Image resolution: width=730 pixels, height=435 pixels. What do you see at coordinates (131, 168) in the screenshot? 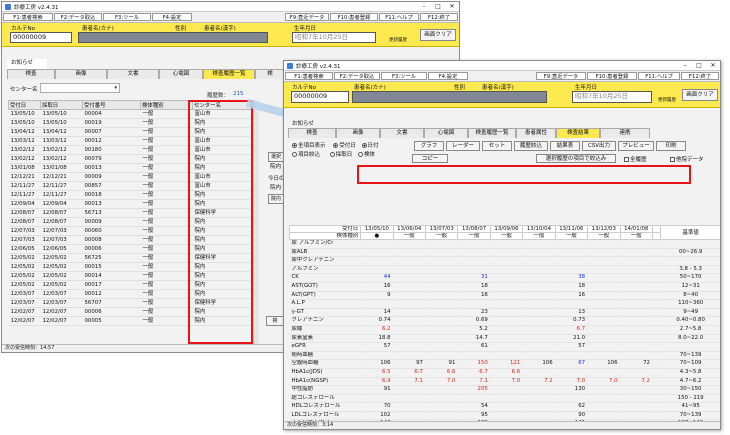
I see `table-row: 13/01/08 13/01/08 00013 一般 院内` at bounding box center [131, 168].